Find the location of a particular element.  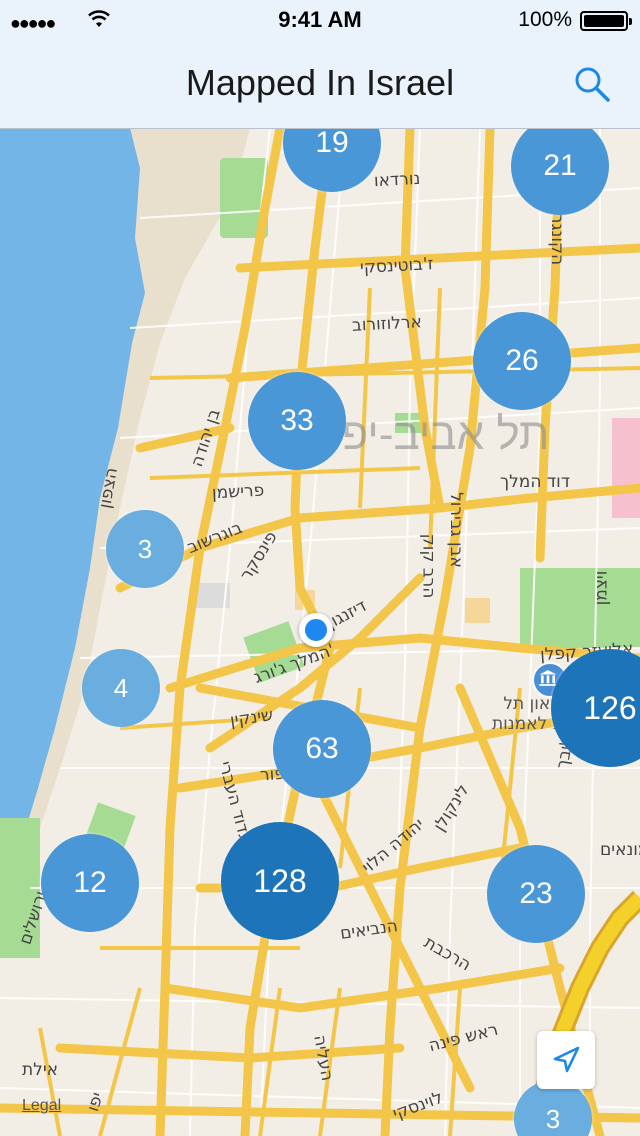

street-label: הרב קוק is located at coordinates (428, 566).